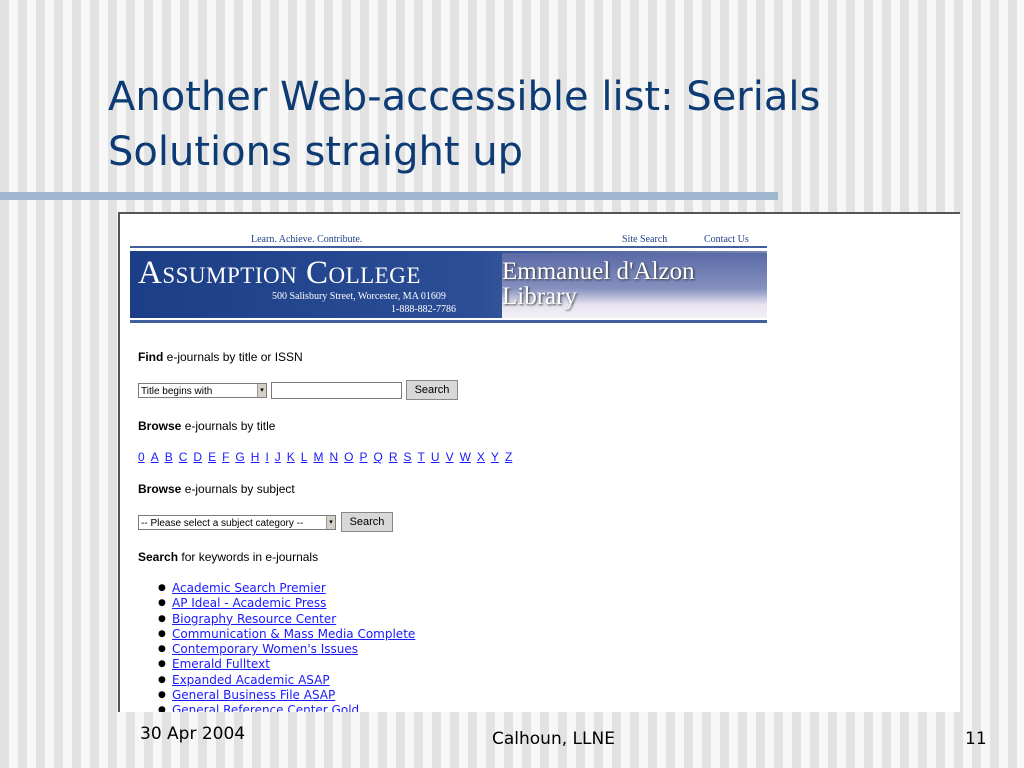 This screenshot has height=768, width=1024. Describe the element at coordinates (265, 649) in the screenshot. I see `database-link: Contemporary Women's Issues` at that location.